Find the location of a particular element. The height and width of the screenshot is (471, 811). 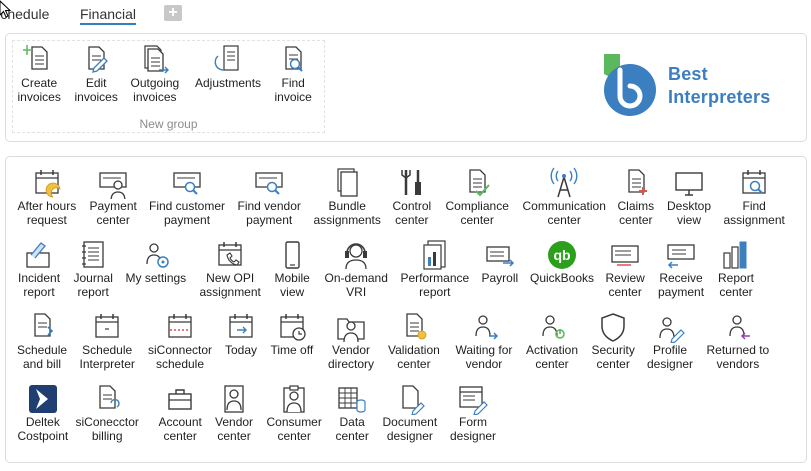

ribbon-button-adjustments: Adjustments is located at coordinates (228, 67).